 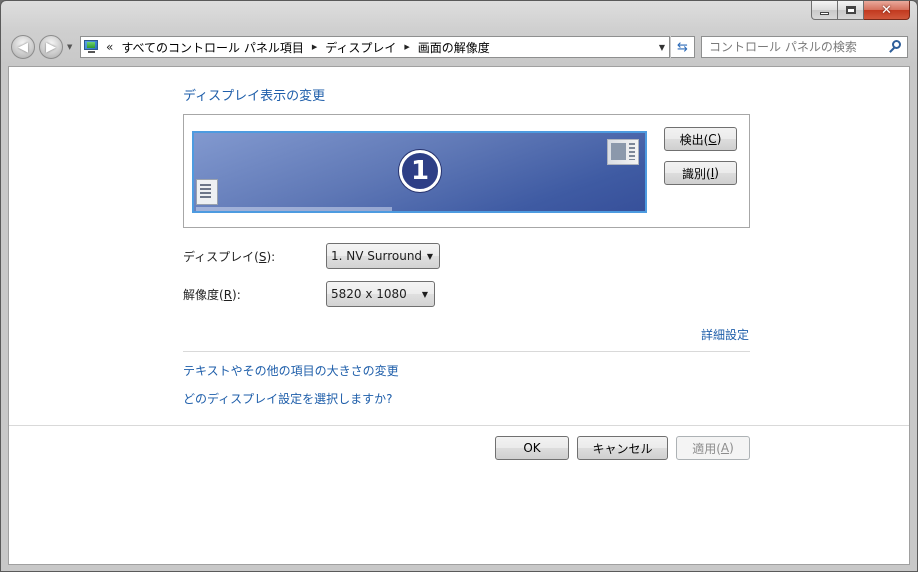 I want to click on address-dropdown-icon: ▼, so click(x=662, y=47).